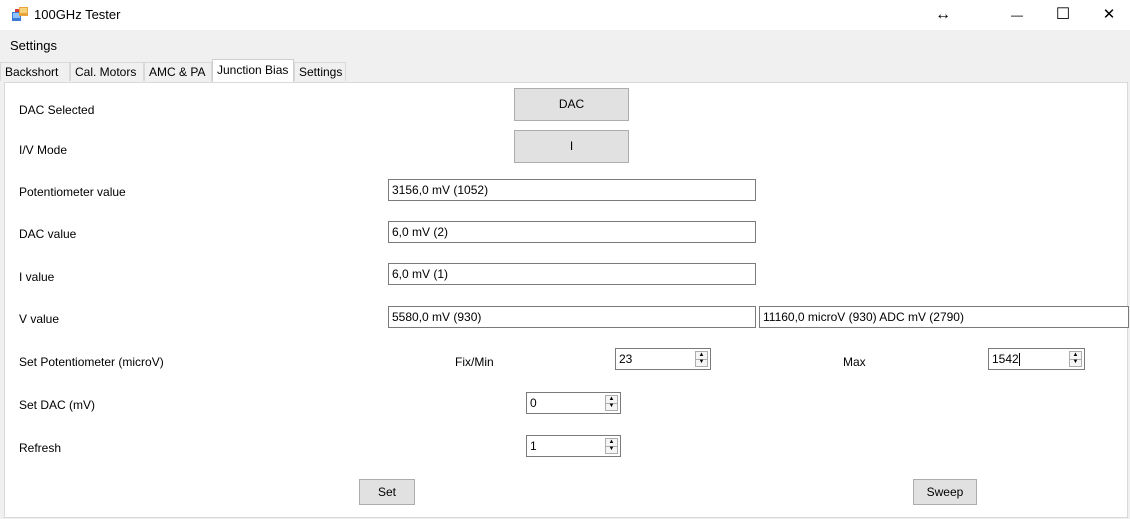  I want to click on set-dac-stepper: 0 ▲ ▼, so click(573, 403).